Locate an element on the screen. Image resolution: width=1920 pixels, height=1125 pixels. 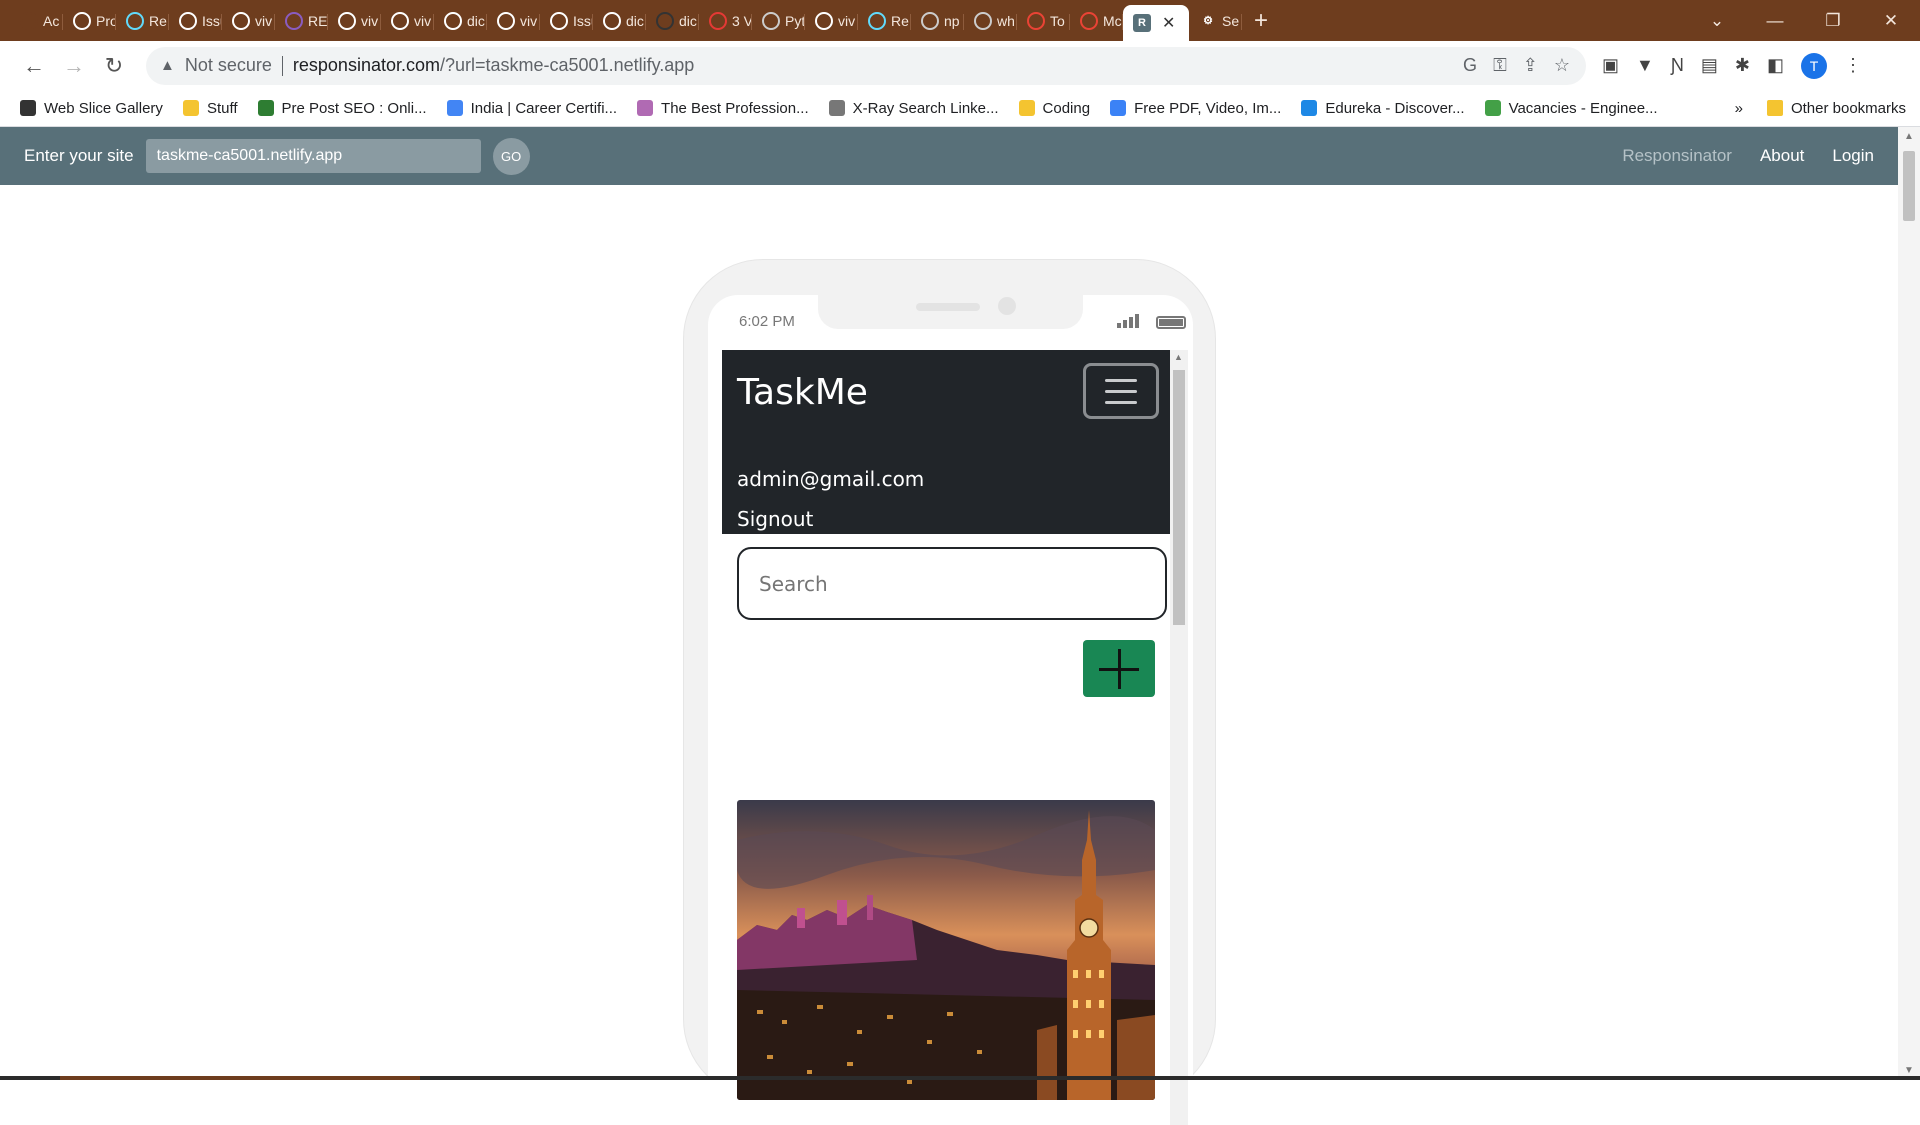
page-scrollbar: ▲ ▼ is located at coordinates (1909, 603).